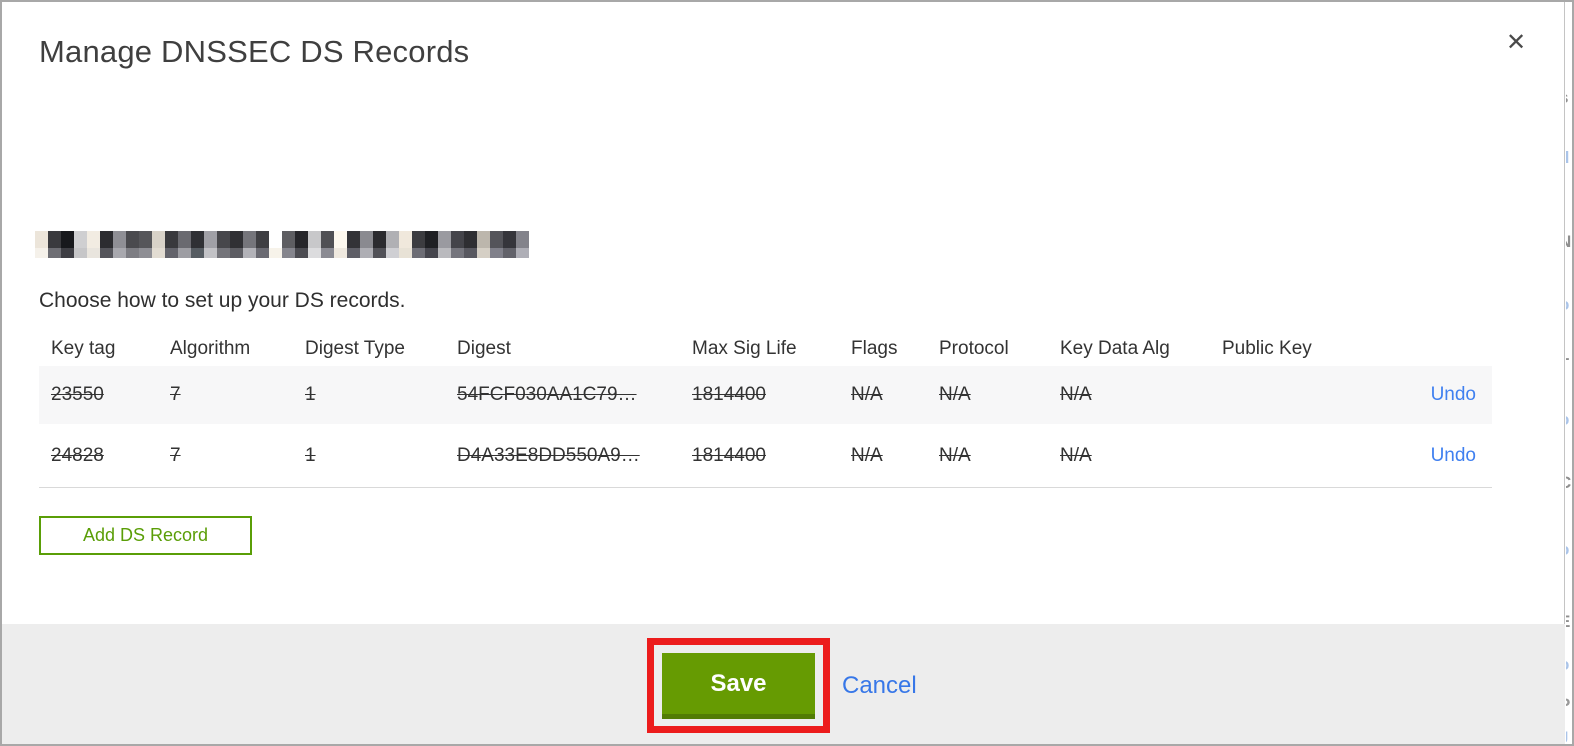 This screenshot has width=1574, height=746. I want to click on redacted-domain-name, so click(282, 244).